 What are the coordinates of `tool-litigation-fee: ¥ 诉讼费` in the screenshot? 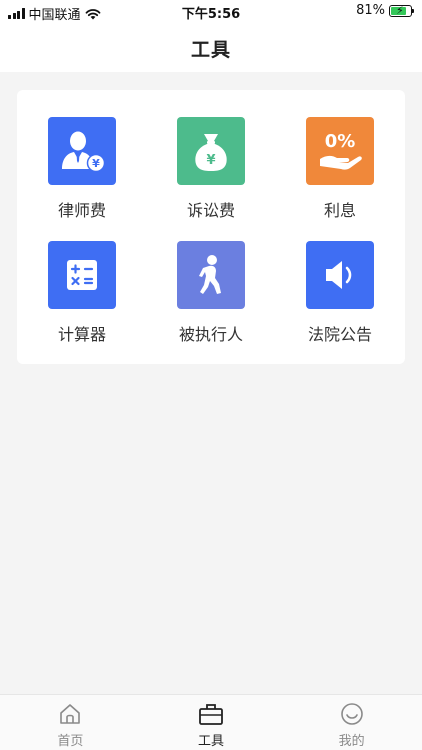 It's located at (211, 177).